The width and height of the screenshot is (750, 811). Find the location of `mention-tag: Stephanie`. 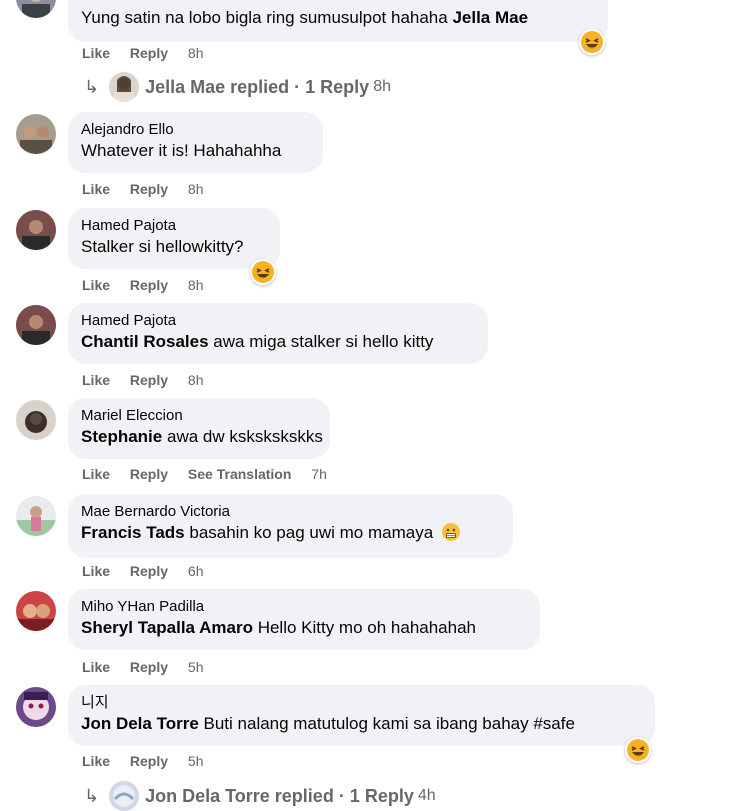

mention-tag: Stephanie is located at coordinates (121, 436).